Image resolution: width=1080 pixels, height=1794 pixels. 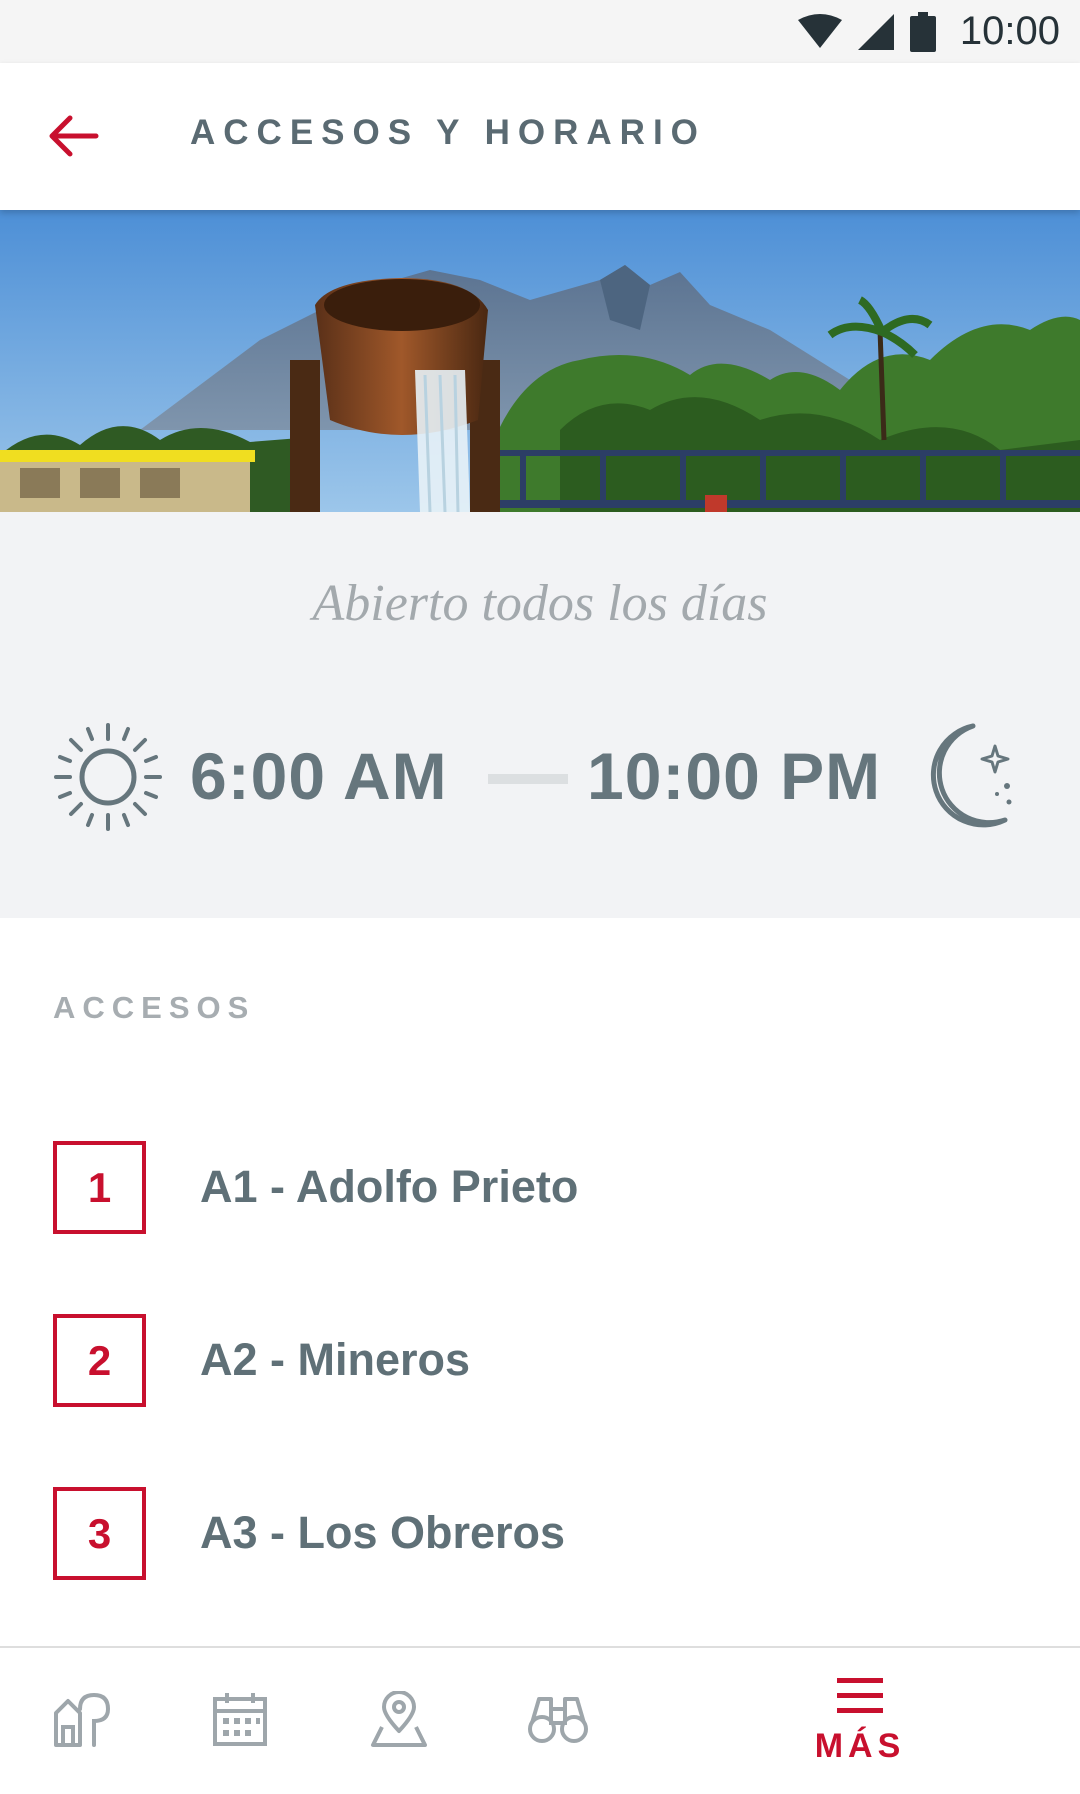 What do you see at coordinates (99, 1360) in the screenshot?
I see `access-number-badge: 2` at bounding box center [99, 1360].